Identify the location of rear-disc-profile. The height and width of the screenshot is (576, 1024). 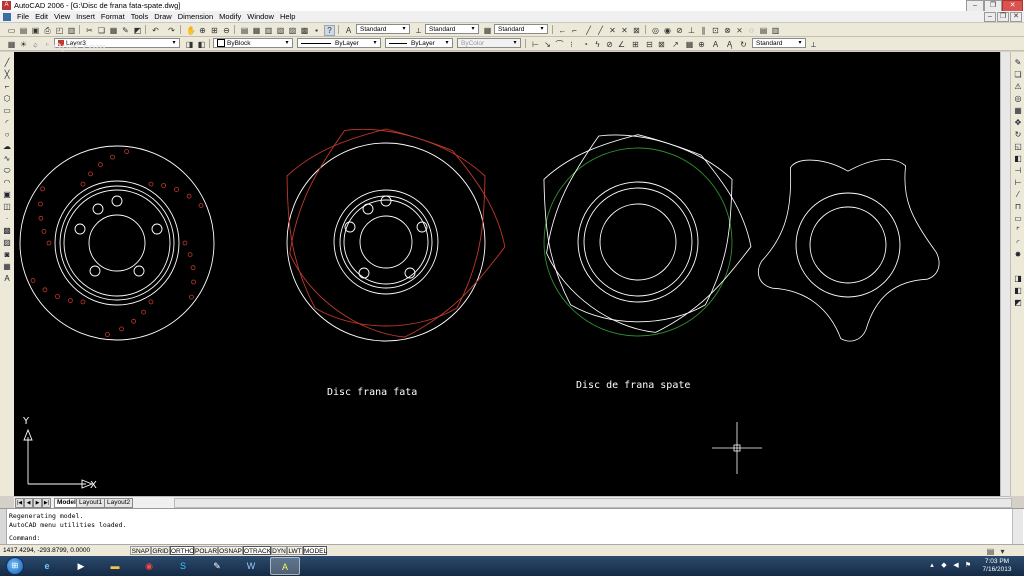
(646, 231).